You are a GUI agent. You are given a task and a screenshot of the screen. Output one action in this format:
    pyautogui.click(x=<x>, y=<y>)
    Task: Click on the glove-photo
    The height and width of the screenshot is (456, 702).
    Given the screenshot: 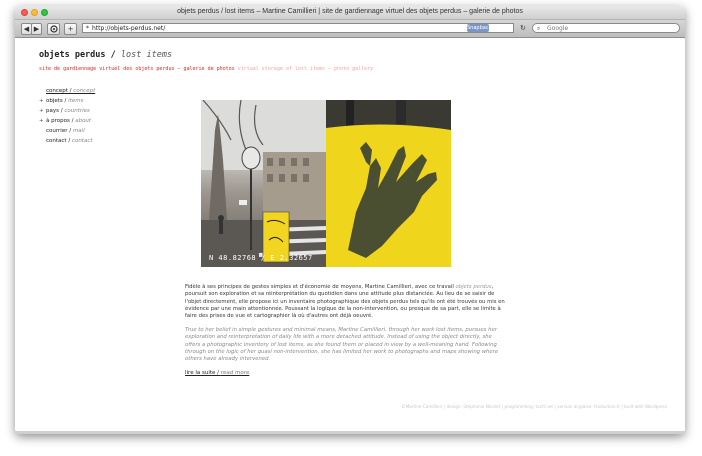 What is the action you would take?
    pyautogui.click(x=388, y=183)
    